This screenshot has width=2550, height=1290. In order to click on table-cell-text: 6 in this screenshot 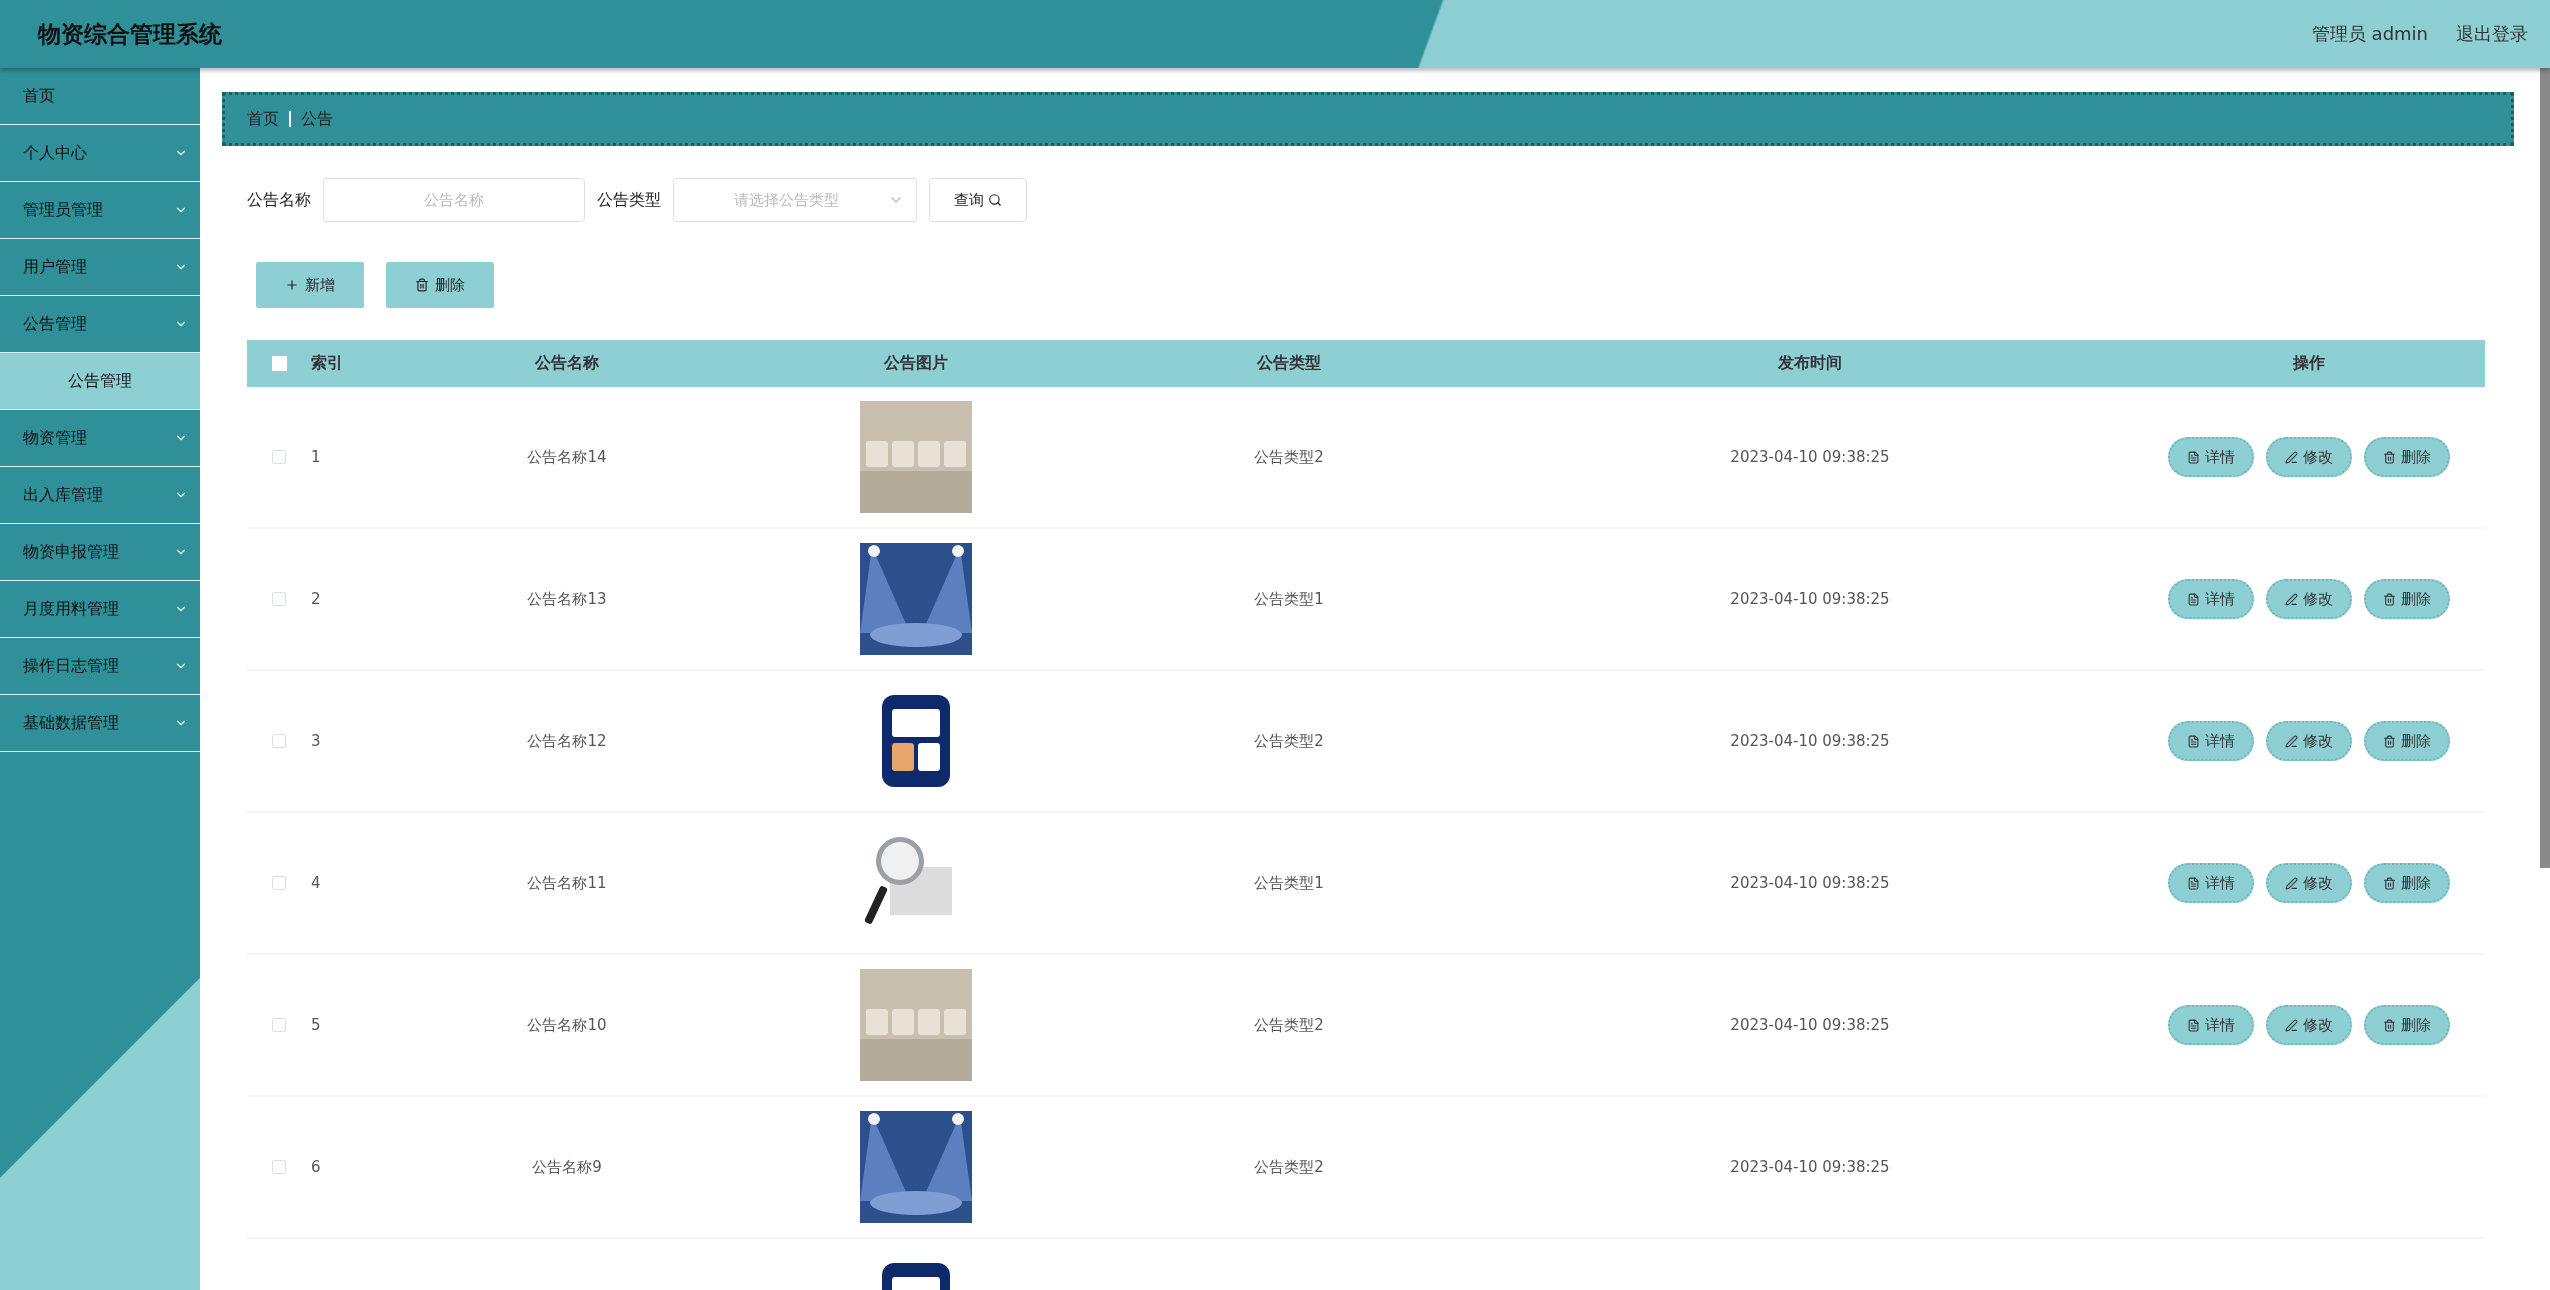, I will do `click(316, 1167)`.